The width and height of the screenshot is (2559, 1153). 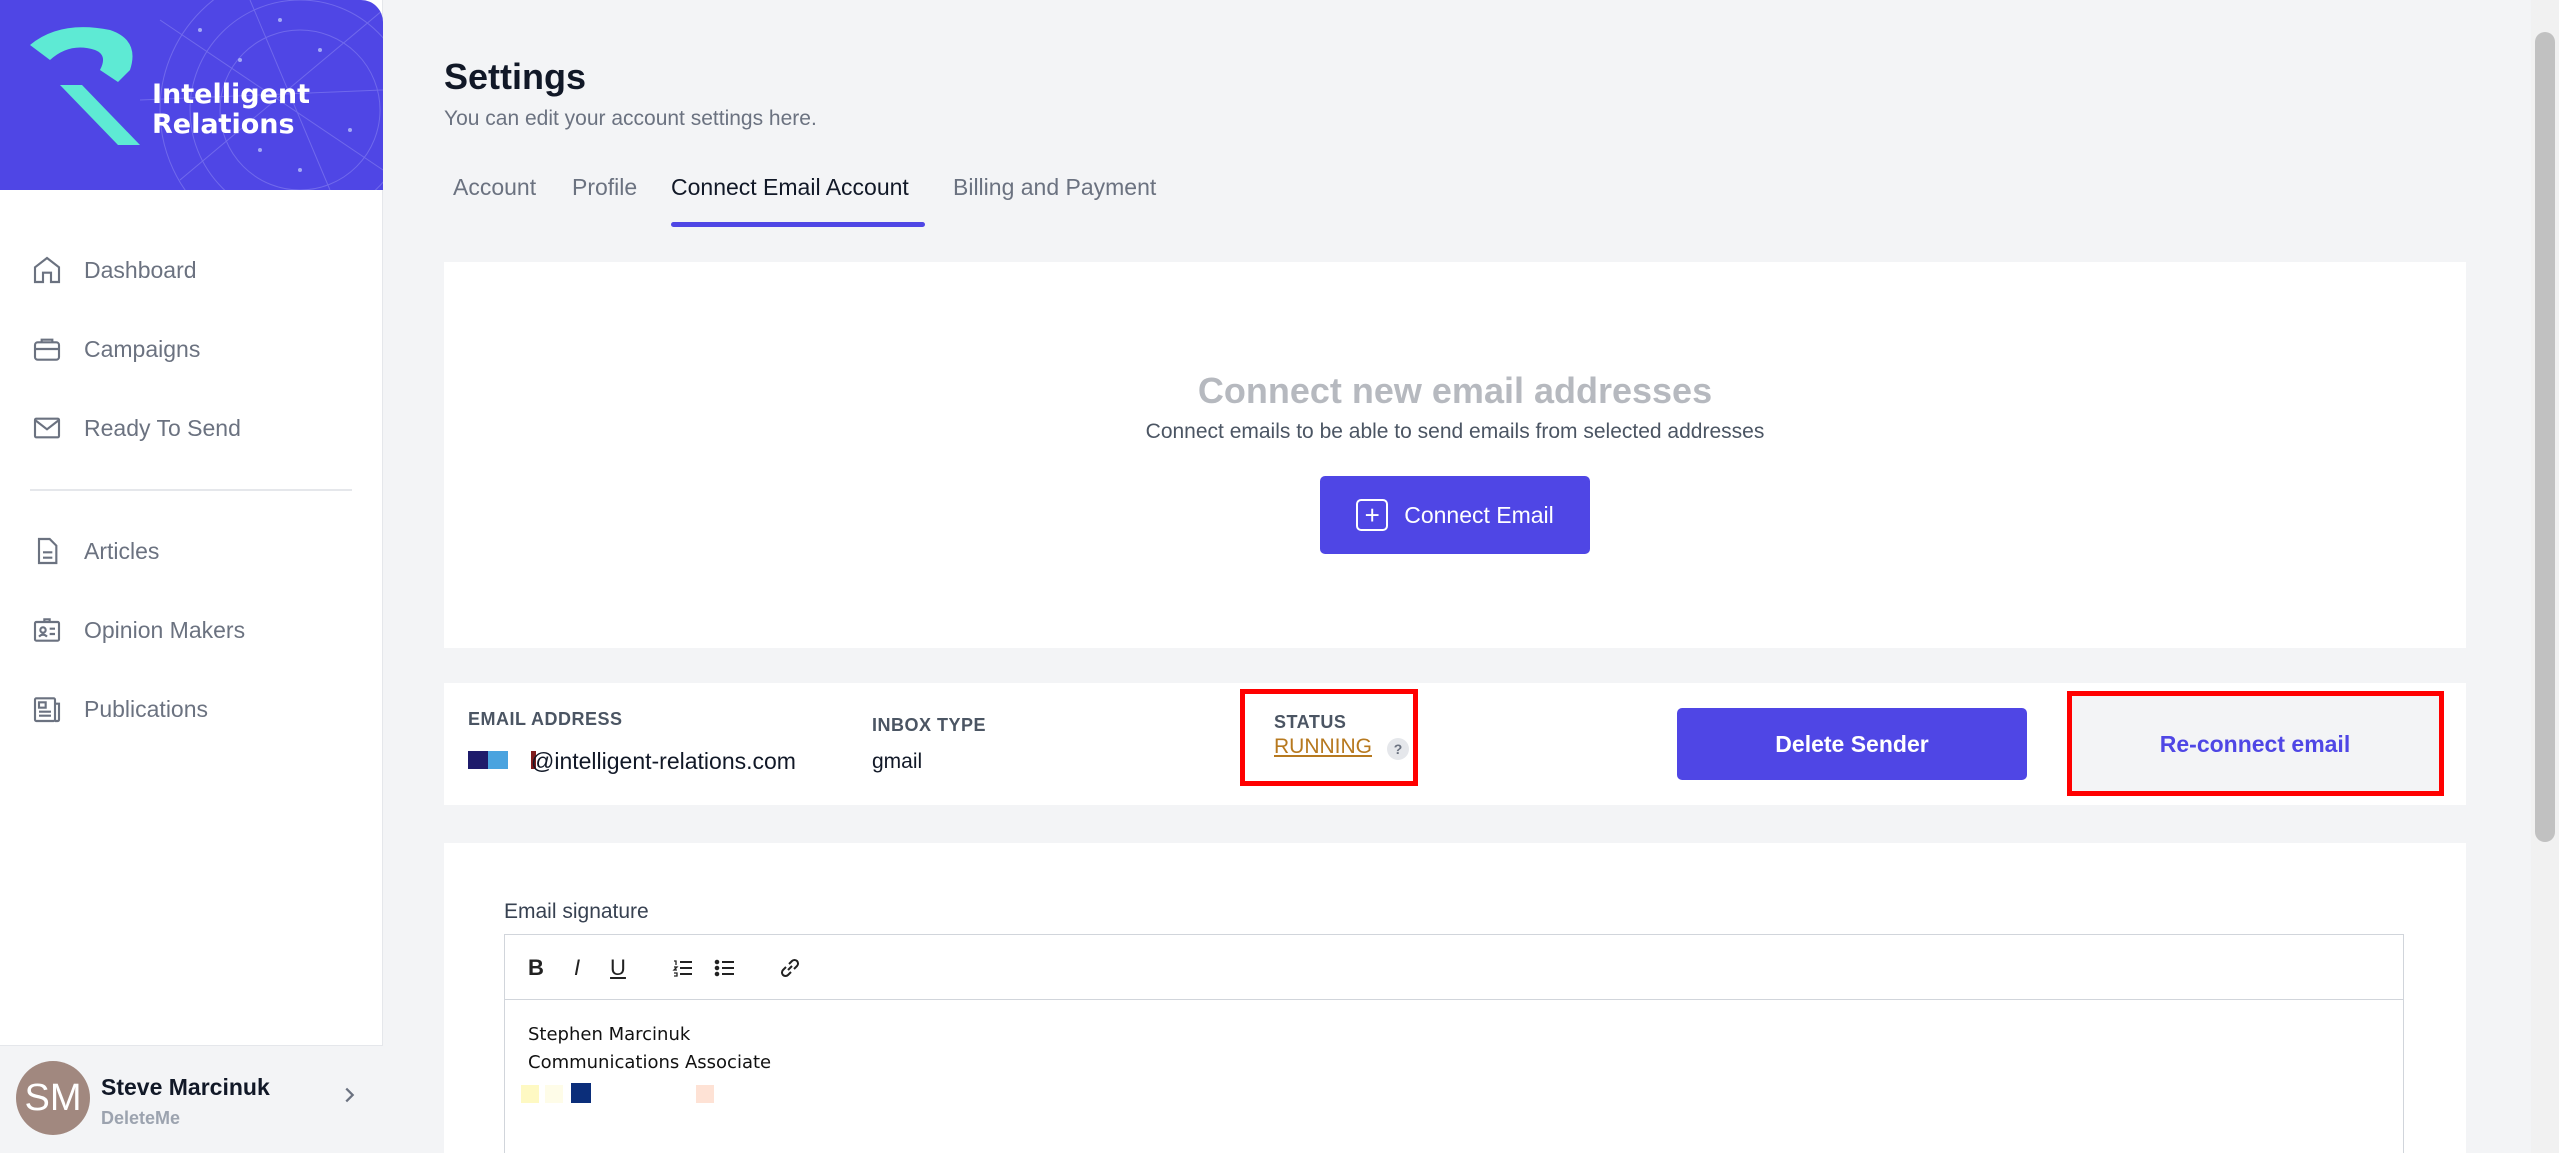 What do you see at coordinates (146, 708) in the screenshot?
I see `sidebar-item-label: Publications` at bounding box center [146, 708].